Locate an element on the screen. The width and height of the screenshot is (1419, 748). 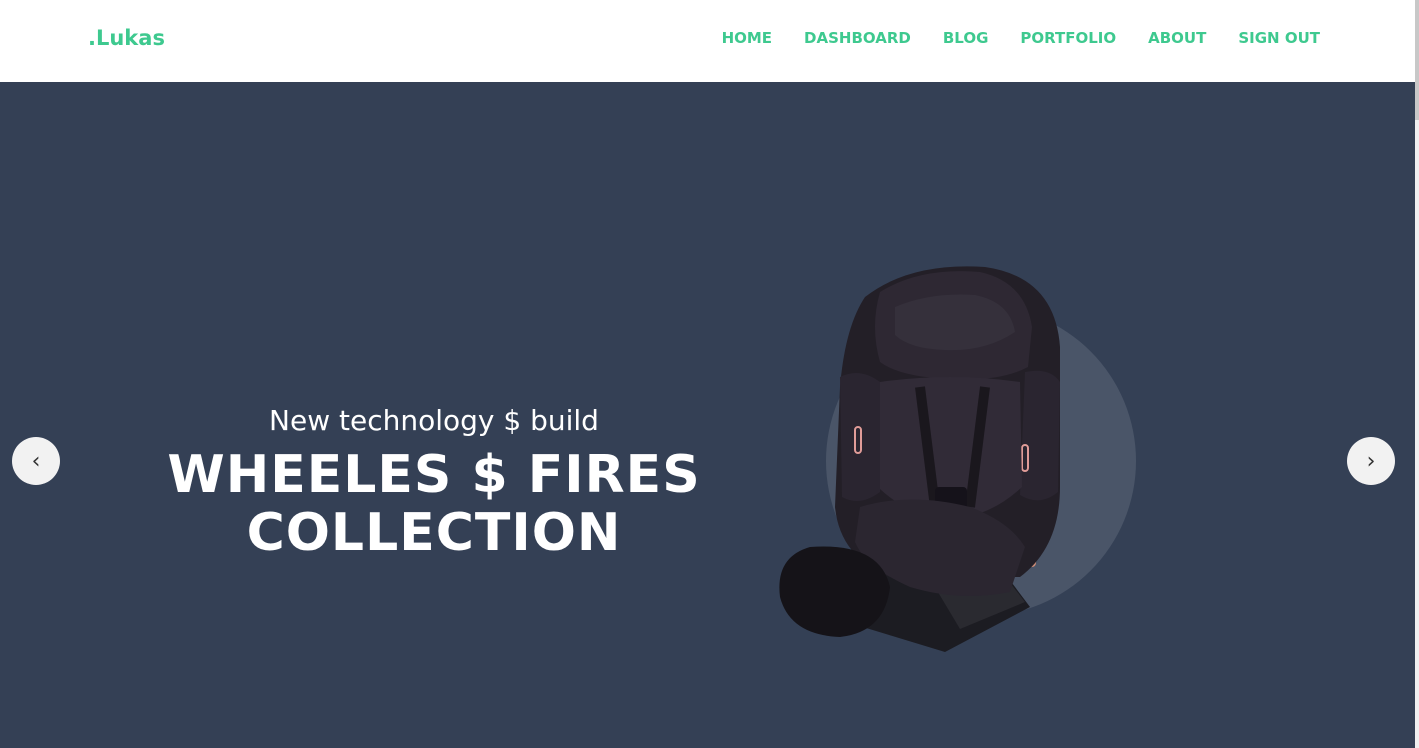
hero-subtitle: New technology $ build is located at coordinates (434, 420).